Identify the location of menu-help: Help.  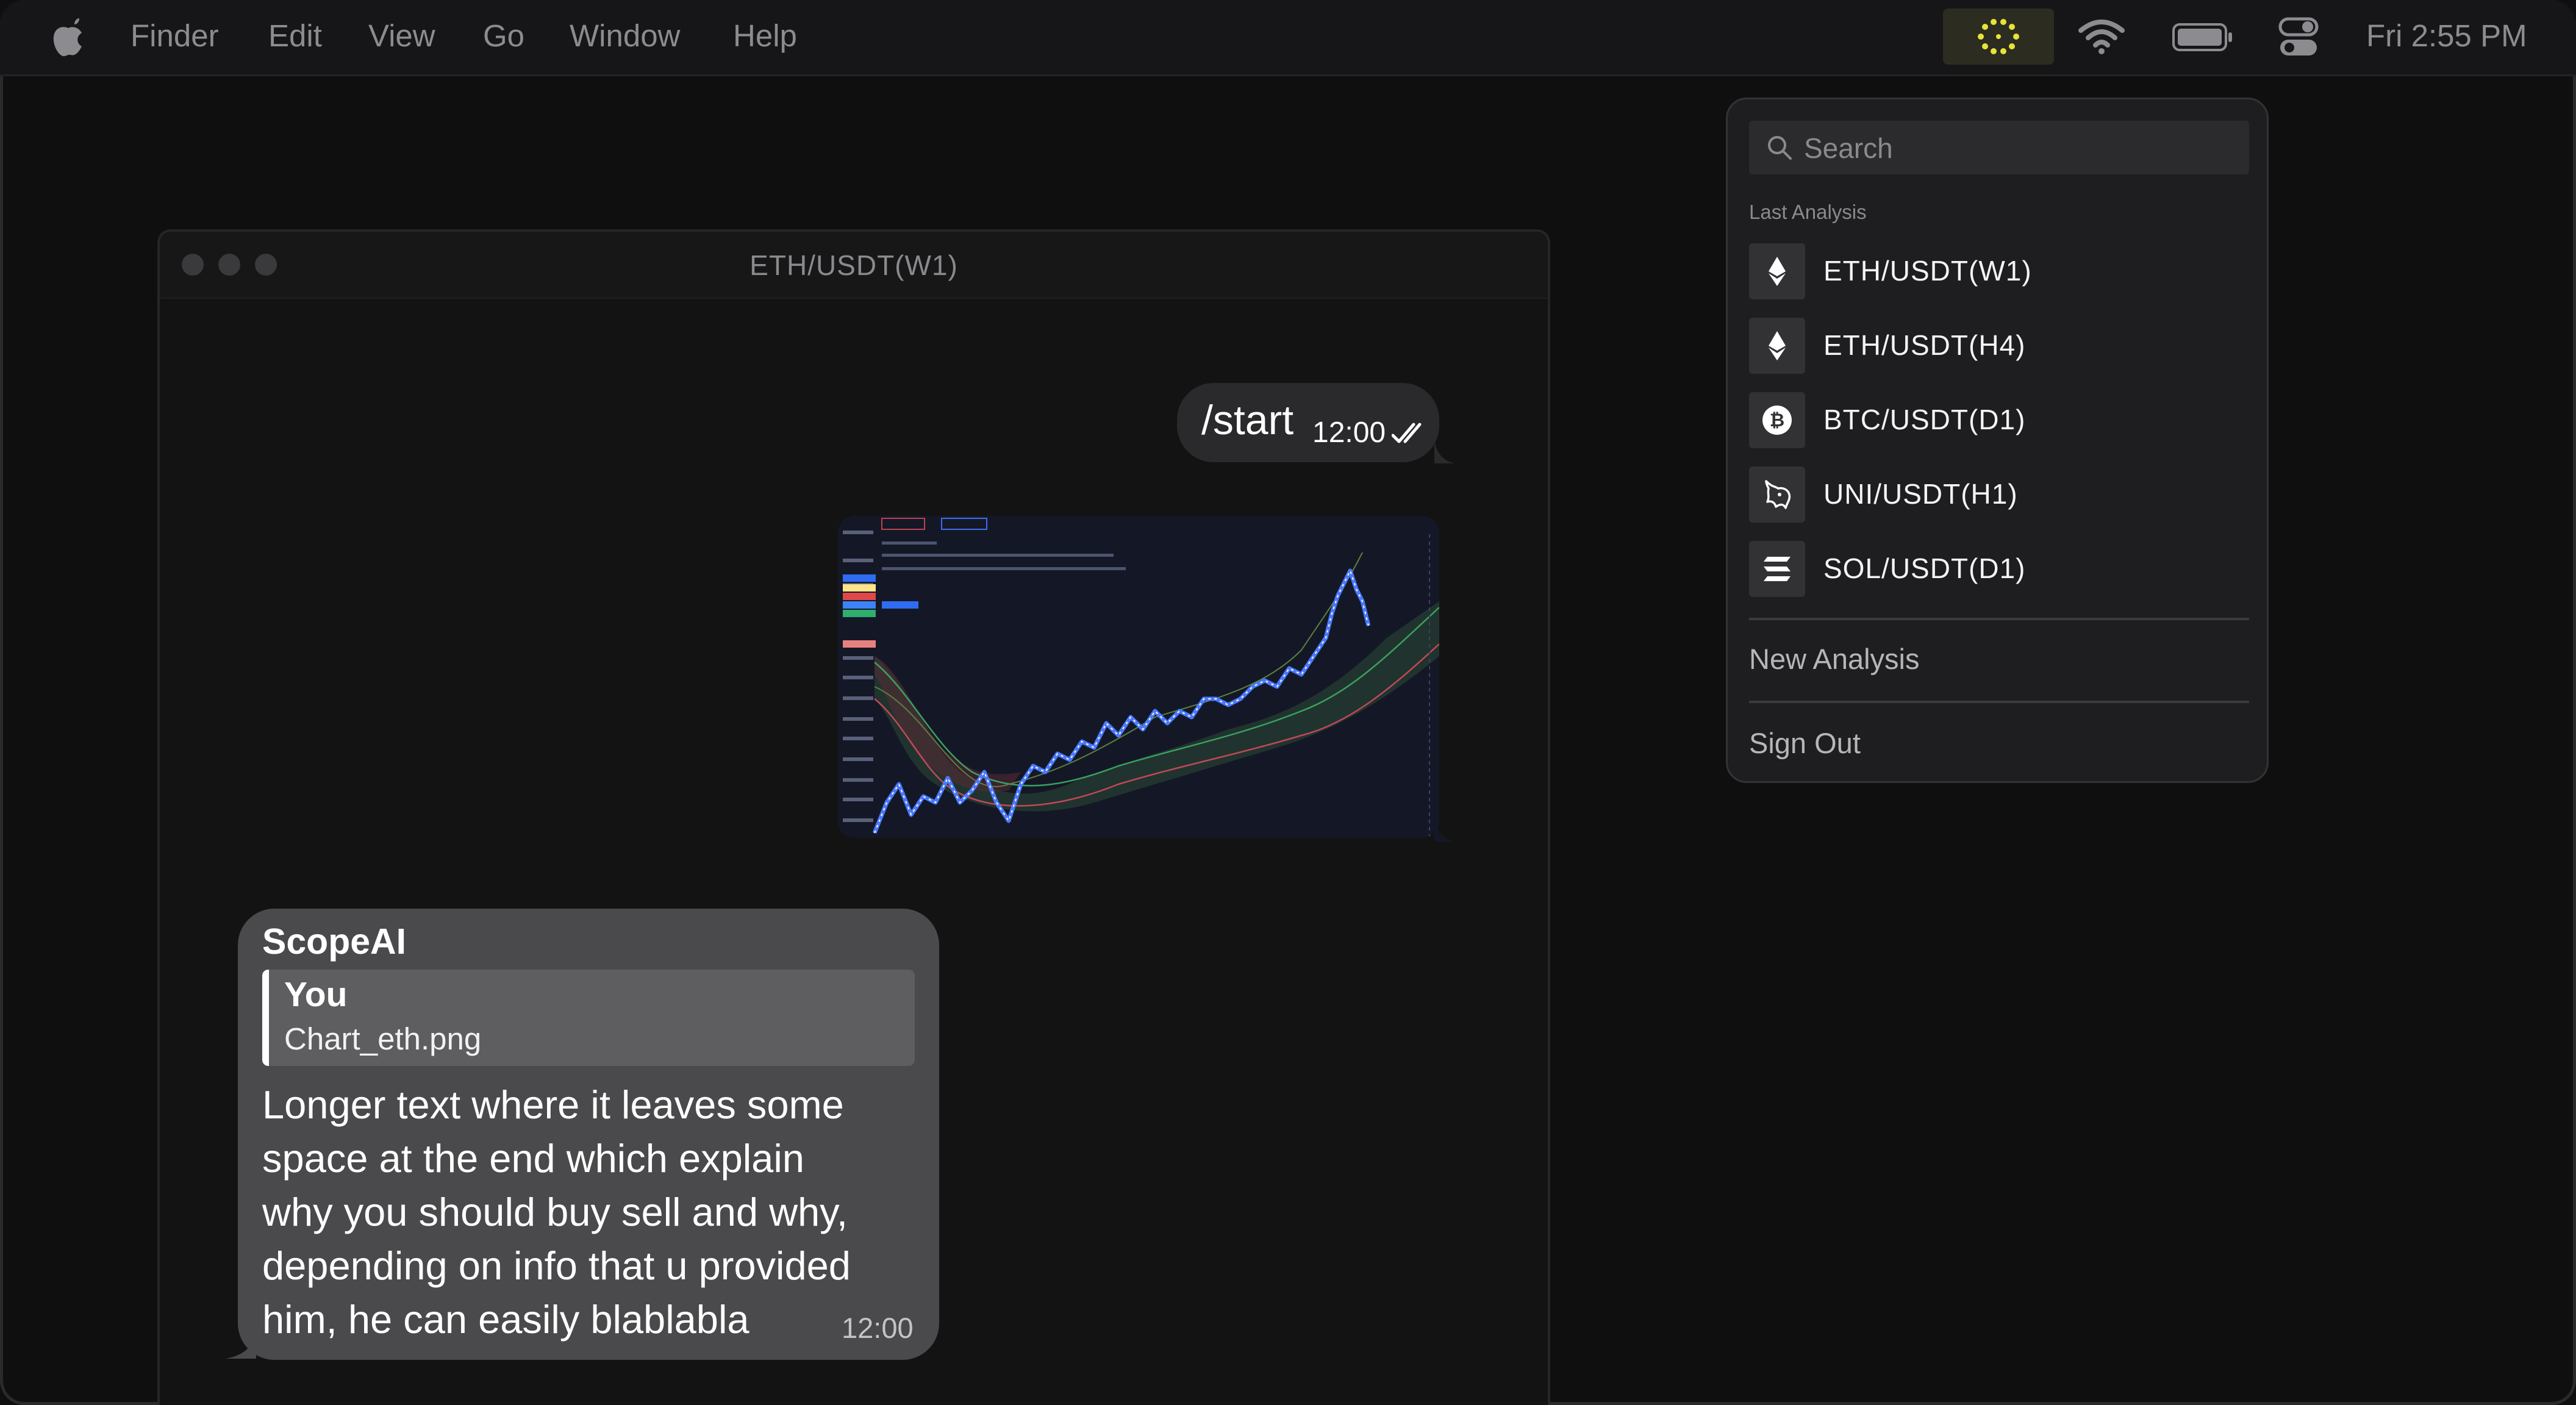
(765, 36).